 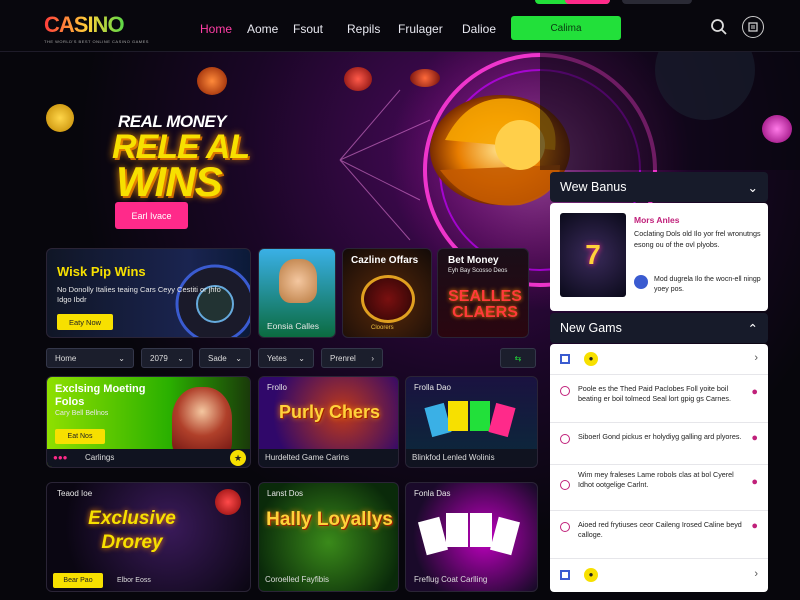 I want to click on game-card: Eonsia Calles, so click(x=297, y=293).